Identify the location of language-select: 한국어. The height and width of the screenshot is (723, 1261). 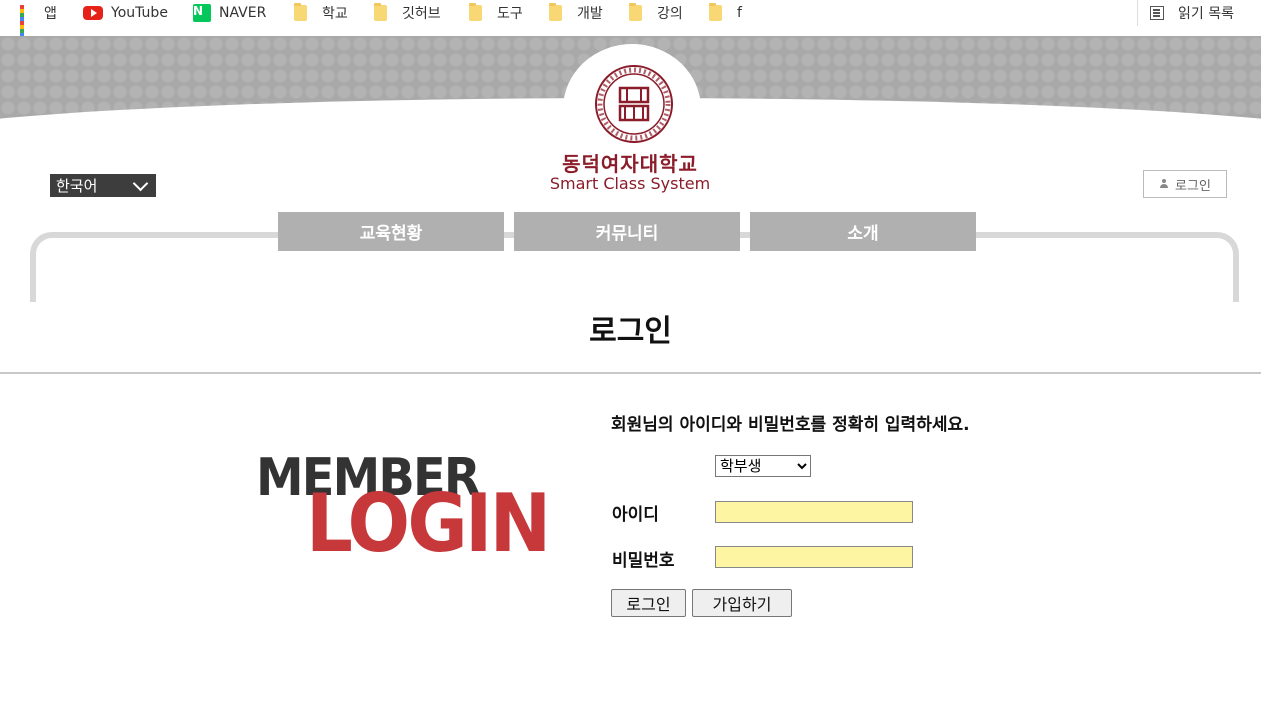
(103, 185).